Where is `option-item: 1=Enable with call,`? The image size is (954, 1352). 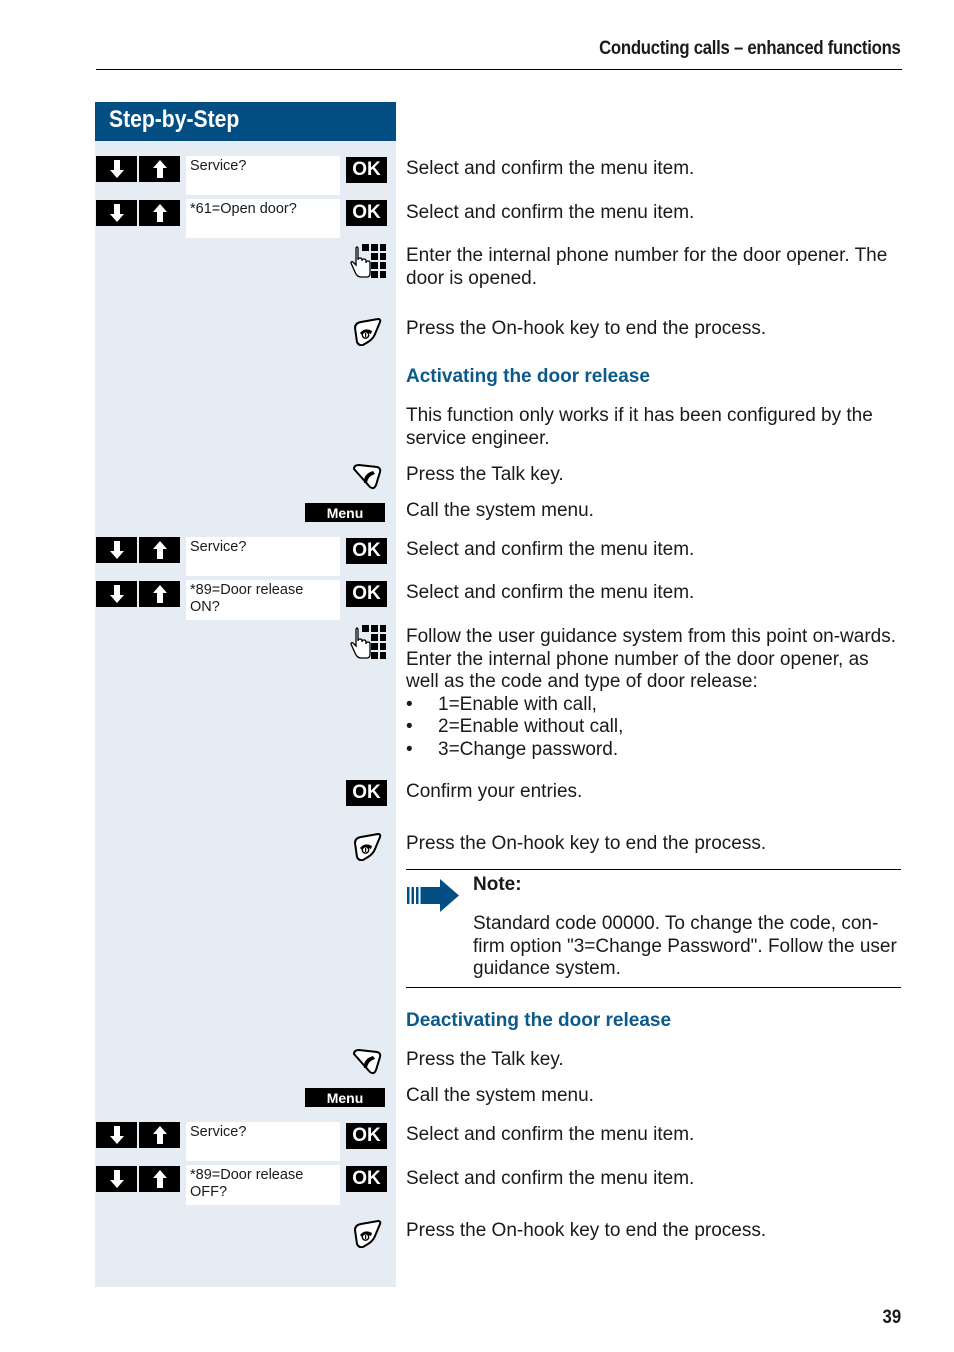
option-item: 1=Enable with call, is located at coordinates (653, 705).